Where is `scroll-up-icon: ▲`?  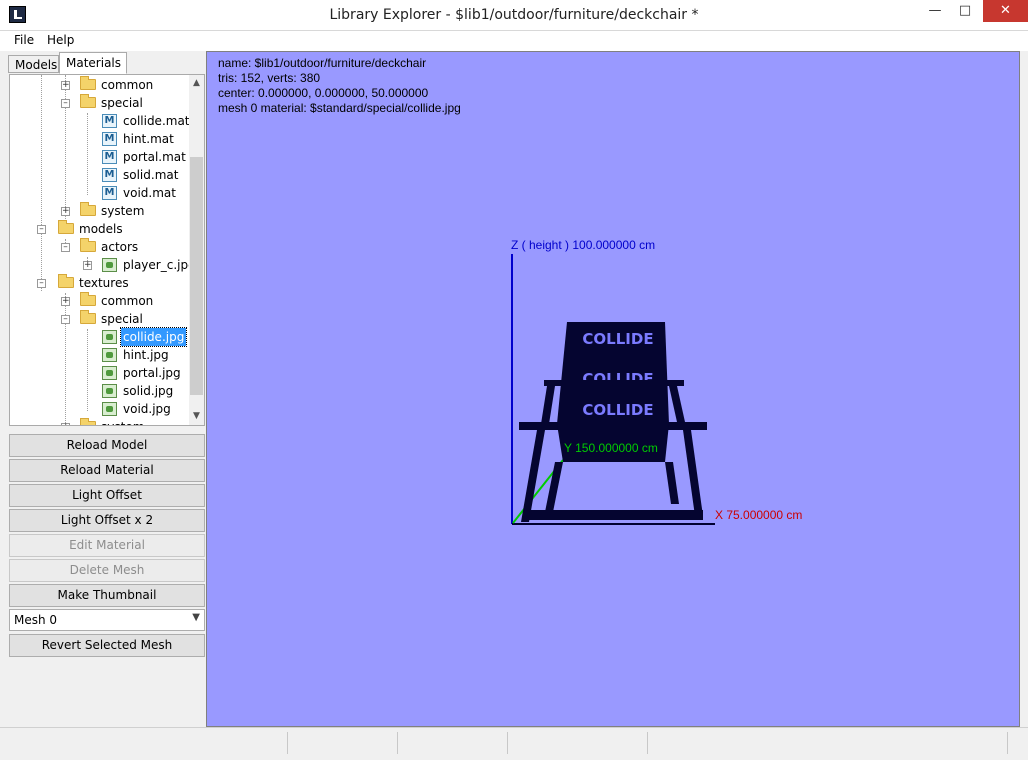
scroll-up-icon: ▲ is located at coordinates (196, 83).